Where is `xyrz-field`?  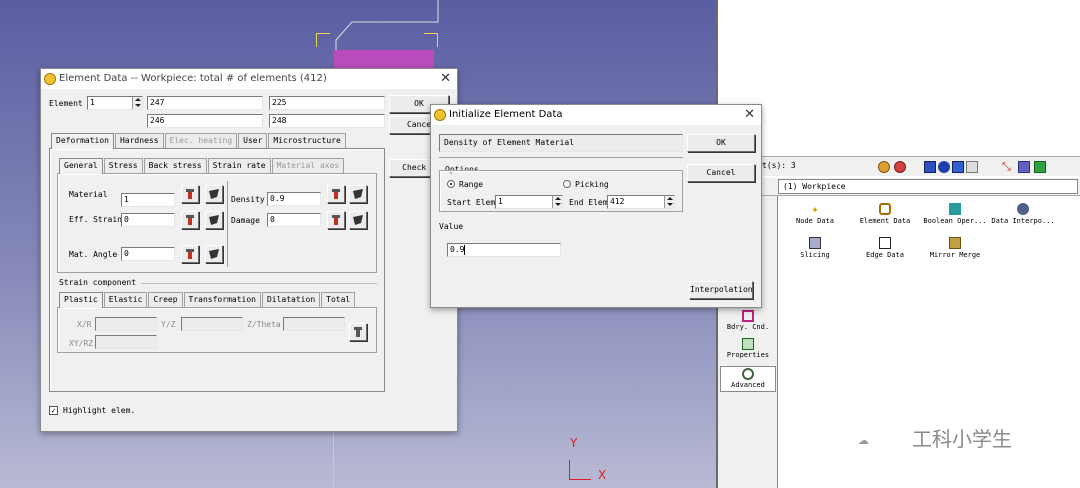 xyrz-field is located at coordinates (126, 342).